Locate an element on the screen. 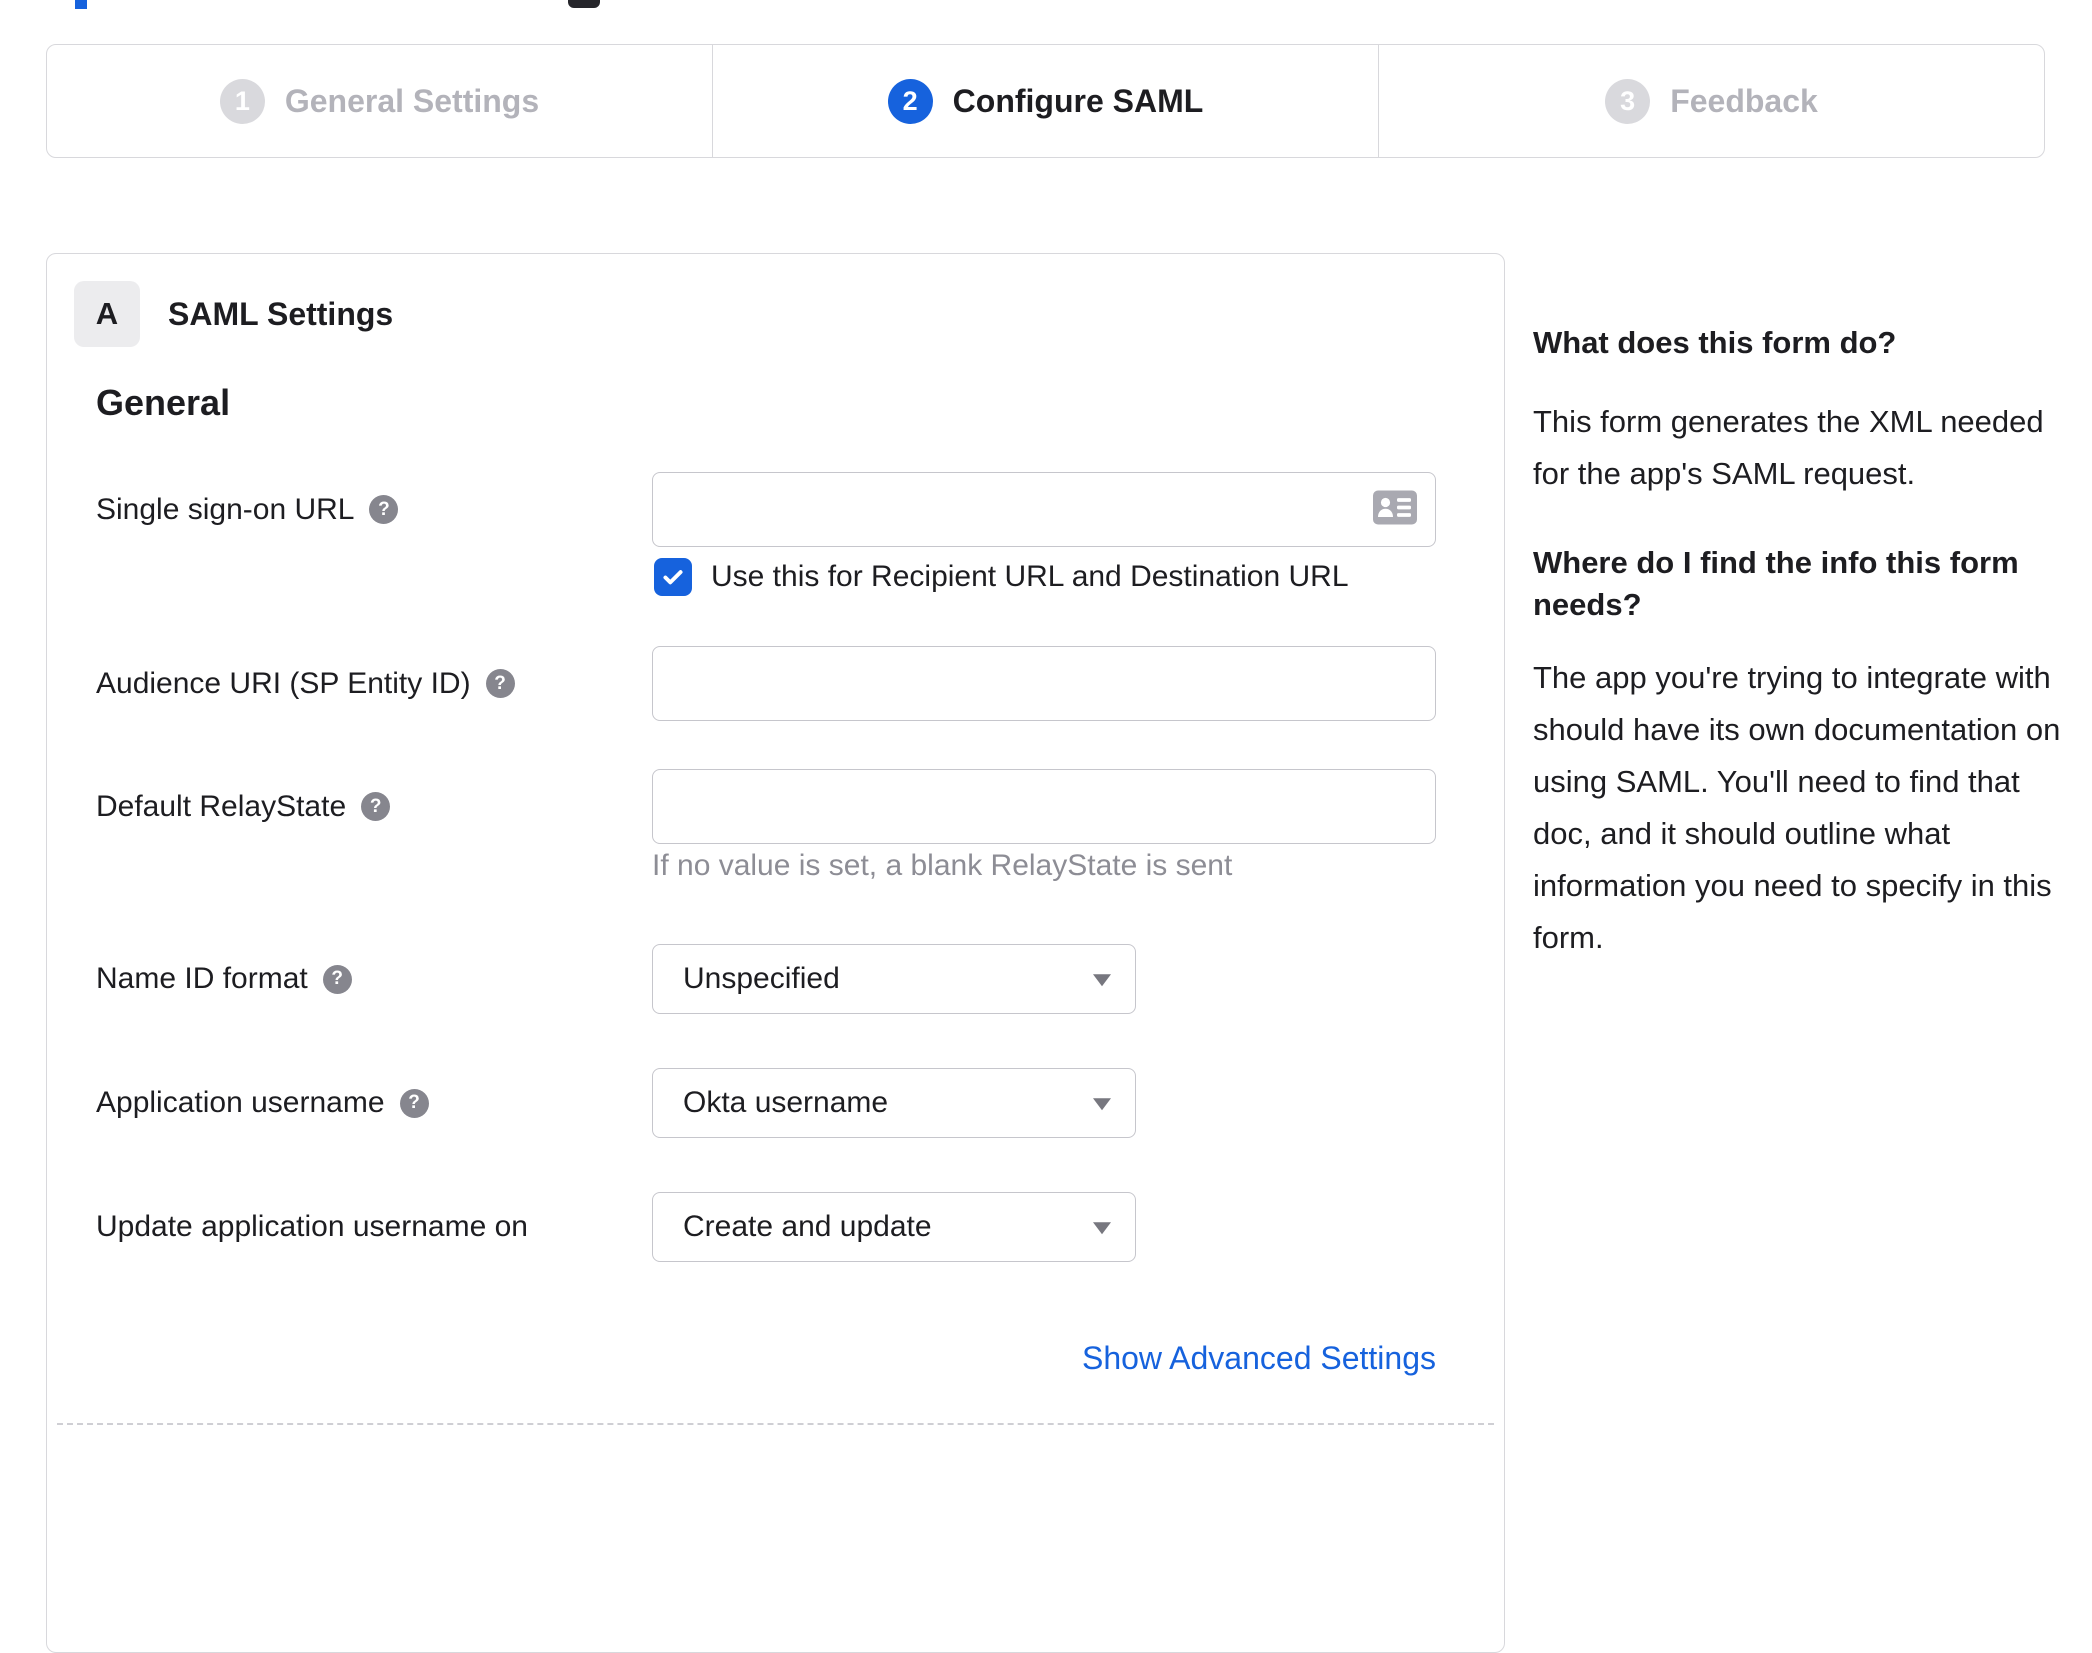  app-username-label-row: Application username ? is located at coordinates (262, 1103).